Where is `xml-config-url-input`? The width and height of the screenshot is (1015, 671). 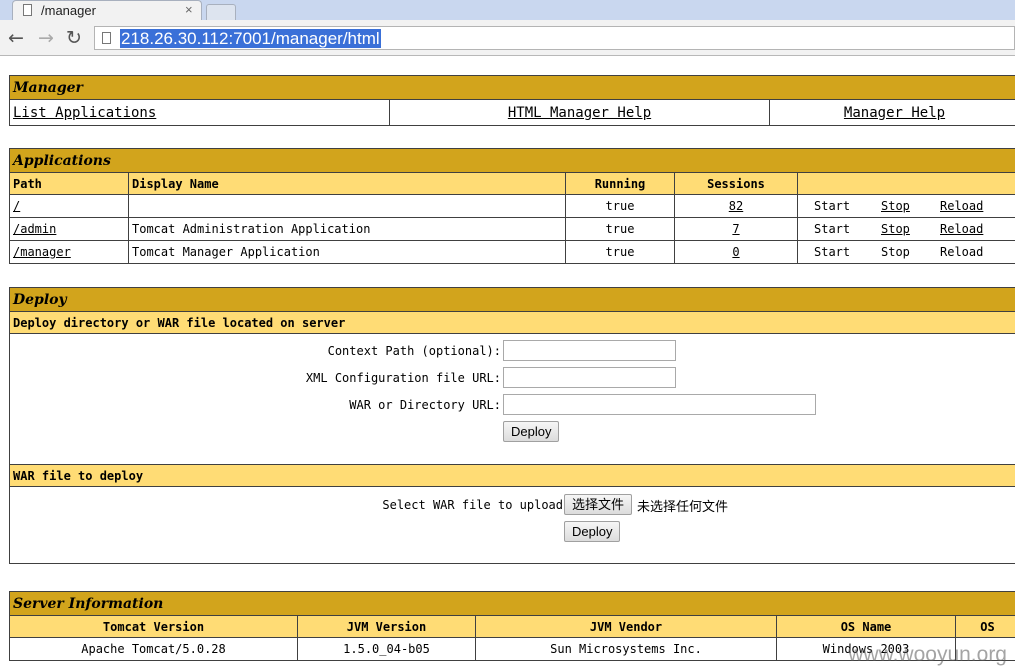
xml-config-url-input is located at coordinates (589, 377).